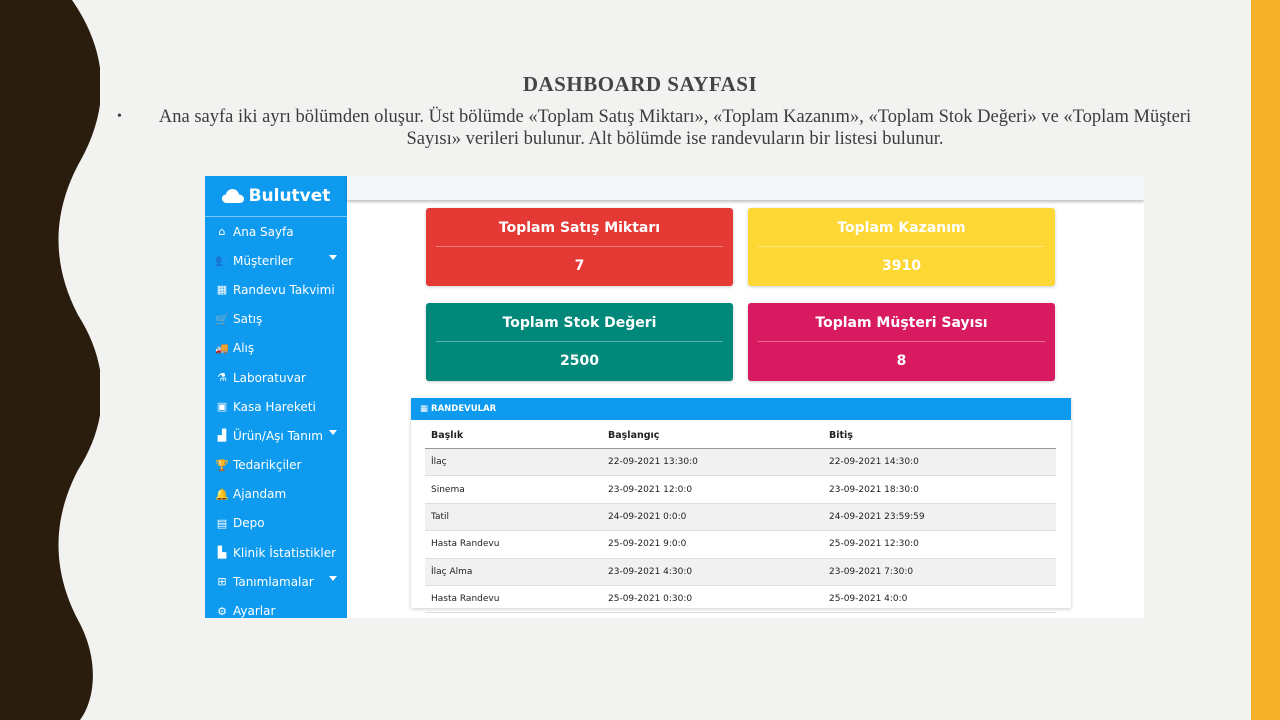 The image size is (1280, 720). What do you see at coordinates (640, 84) in the screenshot?
I see `slide-title: DASHBOARD SAYFASI` at bounding box center [640, 84].